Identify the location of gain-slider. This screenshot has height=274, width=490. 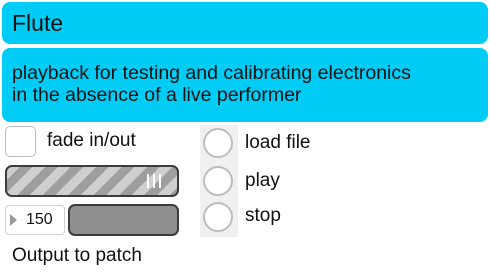
(92, 181).